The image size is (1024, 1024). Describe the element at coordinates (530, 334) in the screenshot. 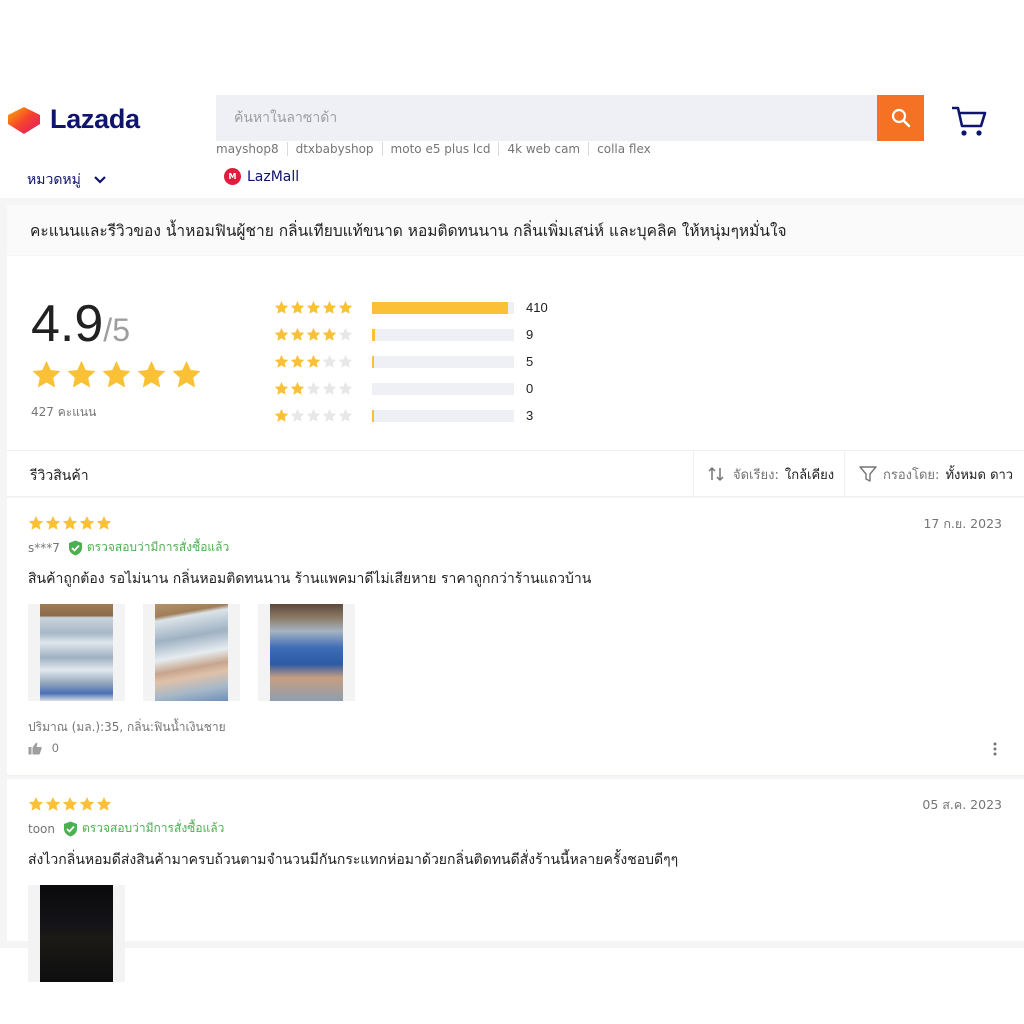

I see `distribution-count: 9` at that location.